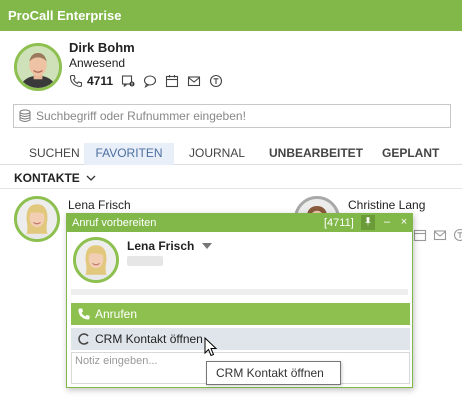 This screenshot has height=400, width=462. What do you see at coordinates (410, 154) in the screenshot?
I see `tab-geplant: GEPLANT` at bounding box center [410, 154].